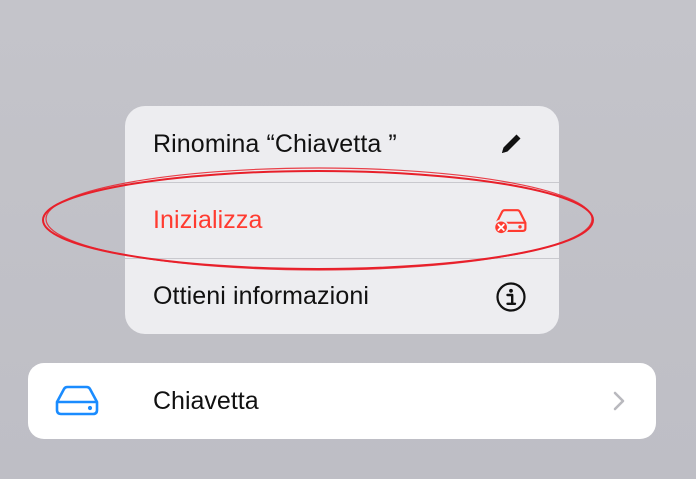  I want to click on menu-item-get-info-label: Ottieni informazioni, so click(261, 296).